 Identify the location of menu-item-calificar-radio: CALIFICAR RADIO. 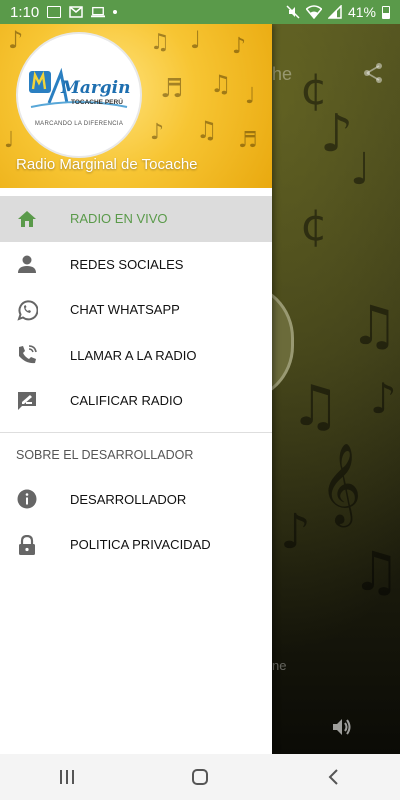
(136, 401).